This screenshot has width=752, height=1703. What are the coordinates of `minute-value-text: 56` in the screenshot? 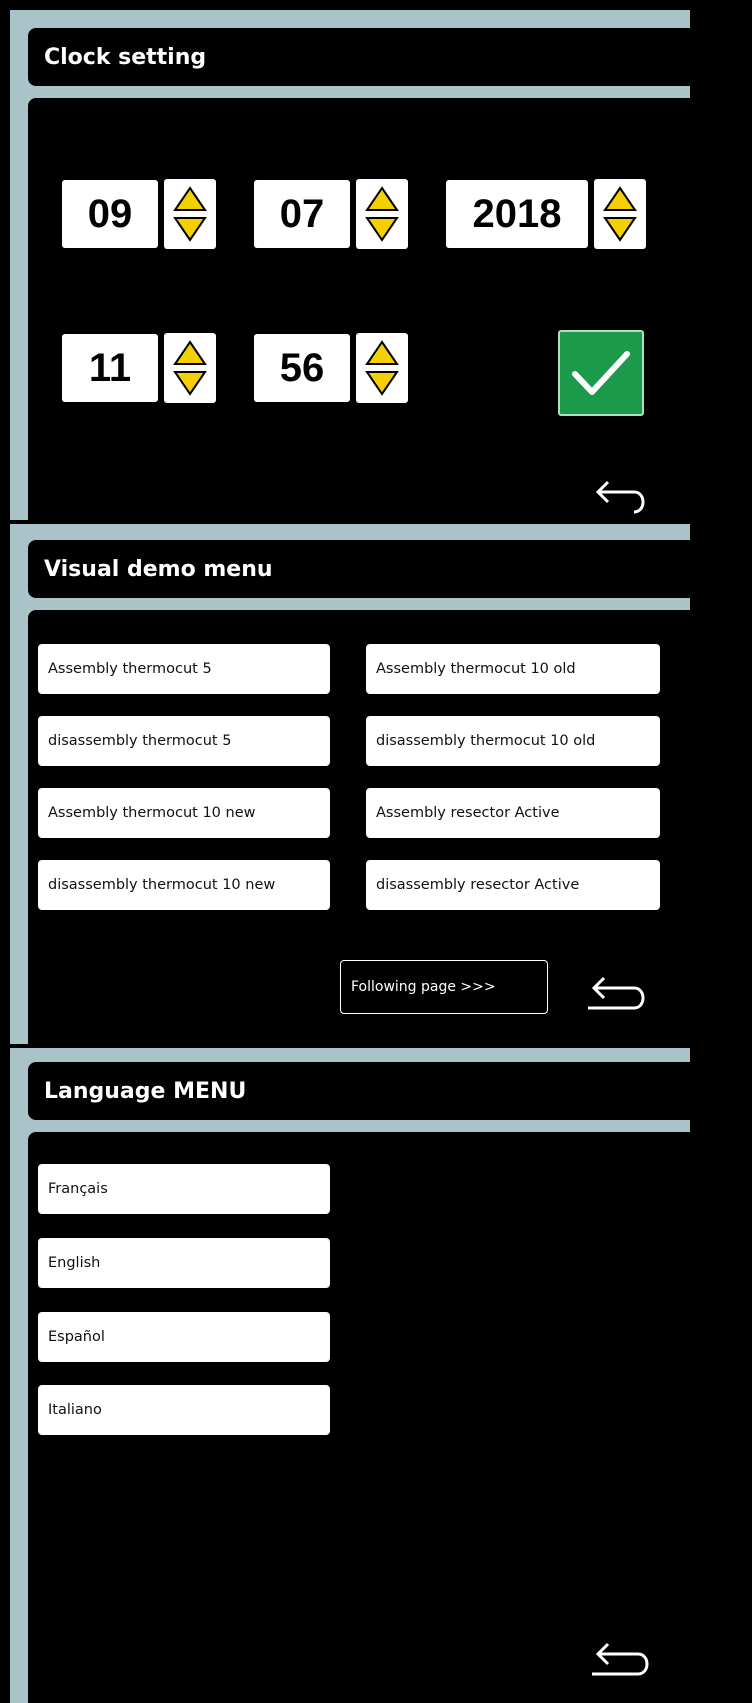 It's located at (302, 367).